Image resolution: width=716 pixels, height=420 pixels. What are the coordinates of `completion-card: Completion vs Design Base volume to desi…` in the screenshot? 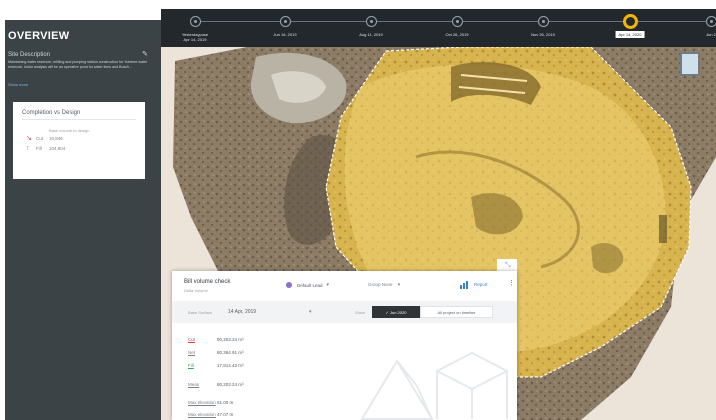 It's located at (79, 140).